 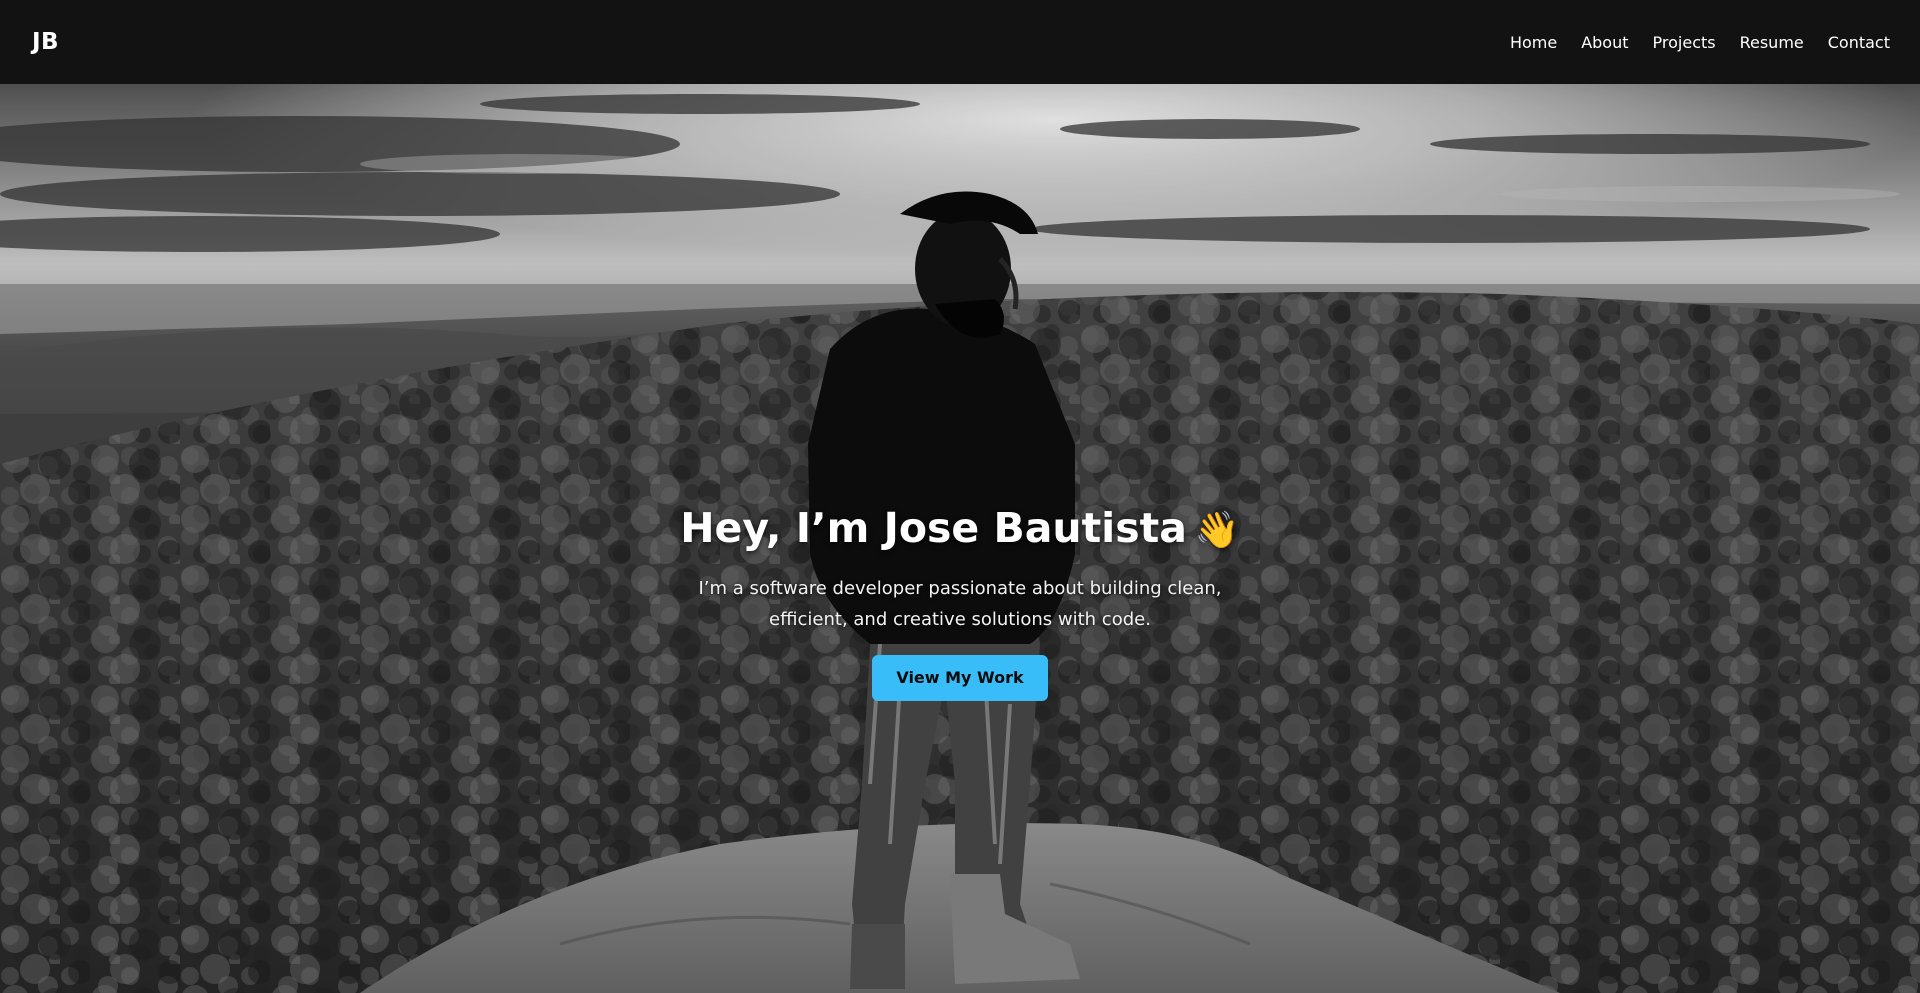 I want to click on nav-links: Home About Projects Resume Contact, so click(x=1700, y=42).